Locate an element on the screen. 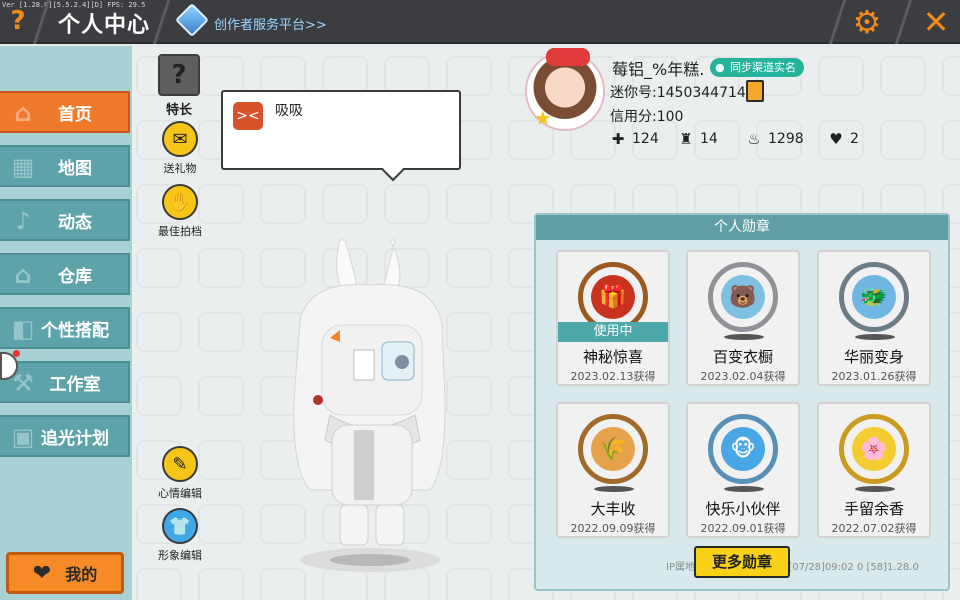 The width and height of the screenshot is (960, 600). badge-card: 🌸 手留余香 2022.07.02获得 is located at coordinates (874, 470).